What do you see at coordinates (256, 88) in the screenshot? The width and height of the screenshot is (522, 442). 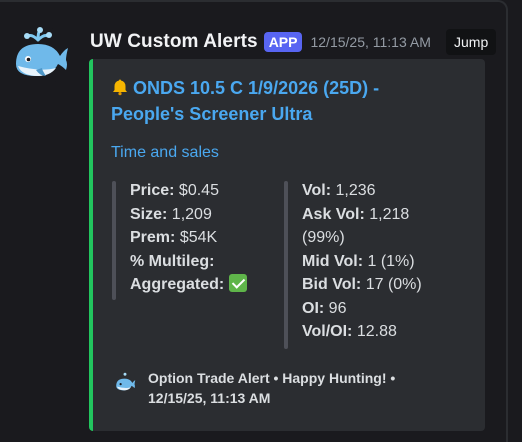 I see `embed-title-line1: ONDS 10.5 C 1/9/2026 (25D) -` at bounding box center [256, 88].